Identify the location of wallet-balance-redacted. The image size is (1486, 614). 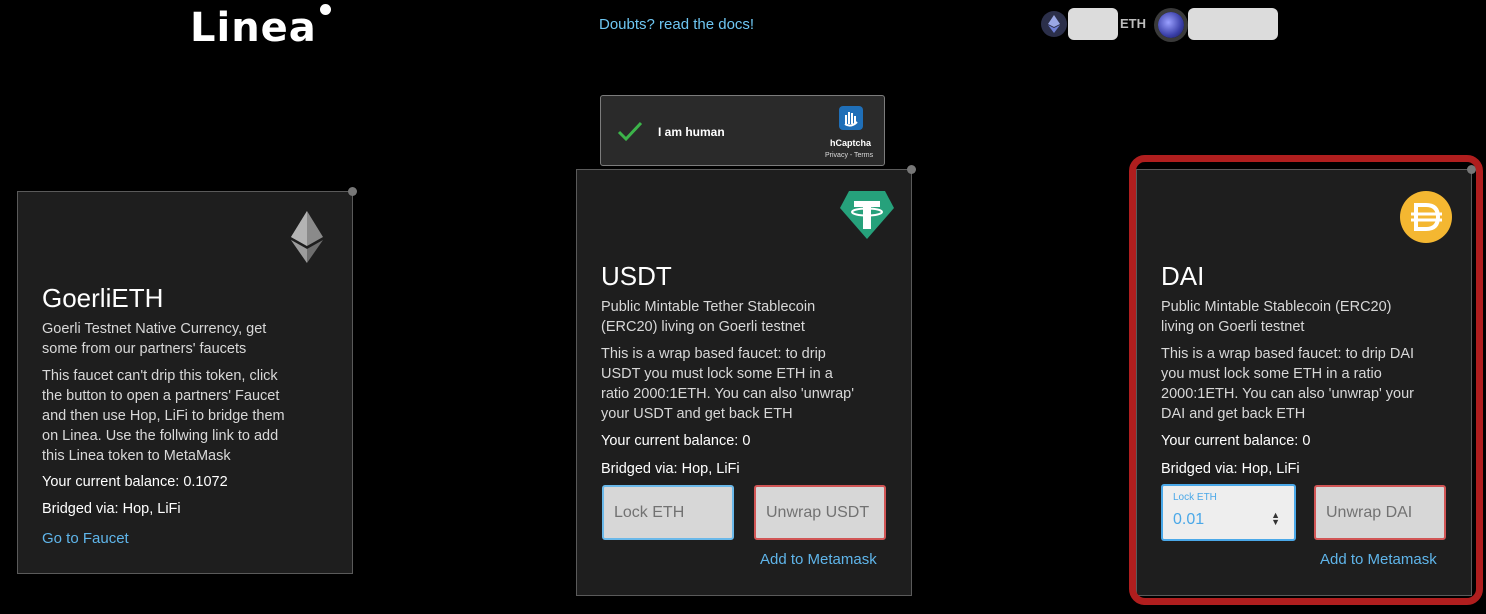
(1093, 24).